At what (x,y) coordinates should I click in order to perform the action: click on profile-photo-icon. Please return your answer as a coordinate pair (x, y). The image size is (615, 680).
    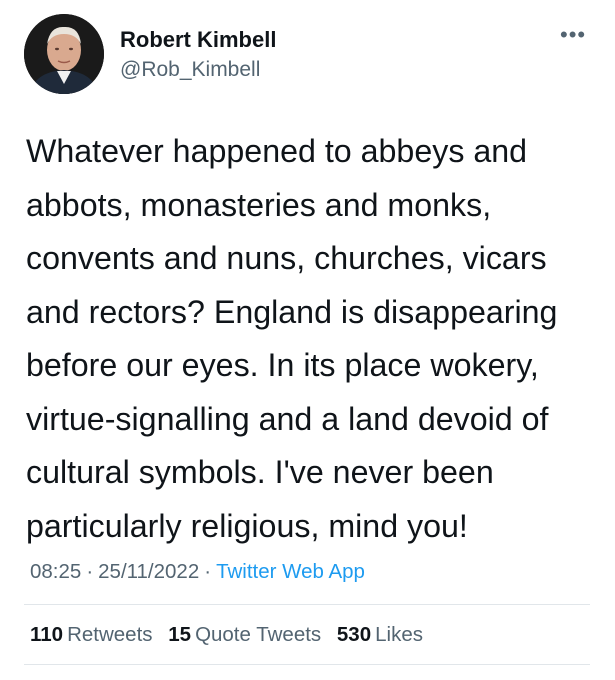
    Looking at the image, I should click on (64, 54).